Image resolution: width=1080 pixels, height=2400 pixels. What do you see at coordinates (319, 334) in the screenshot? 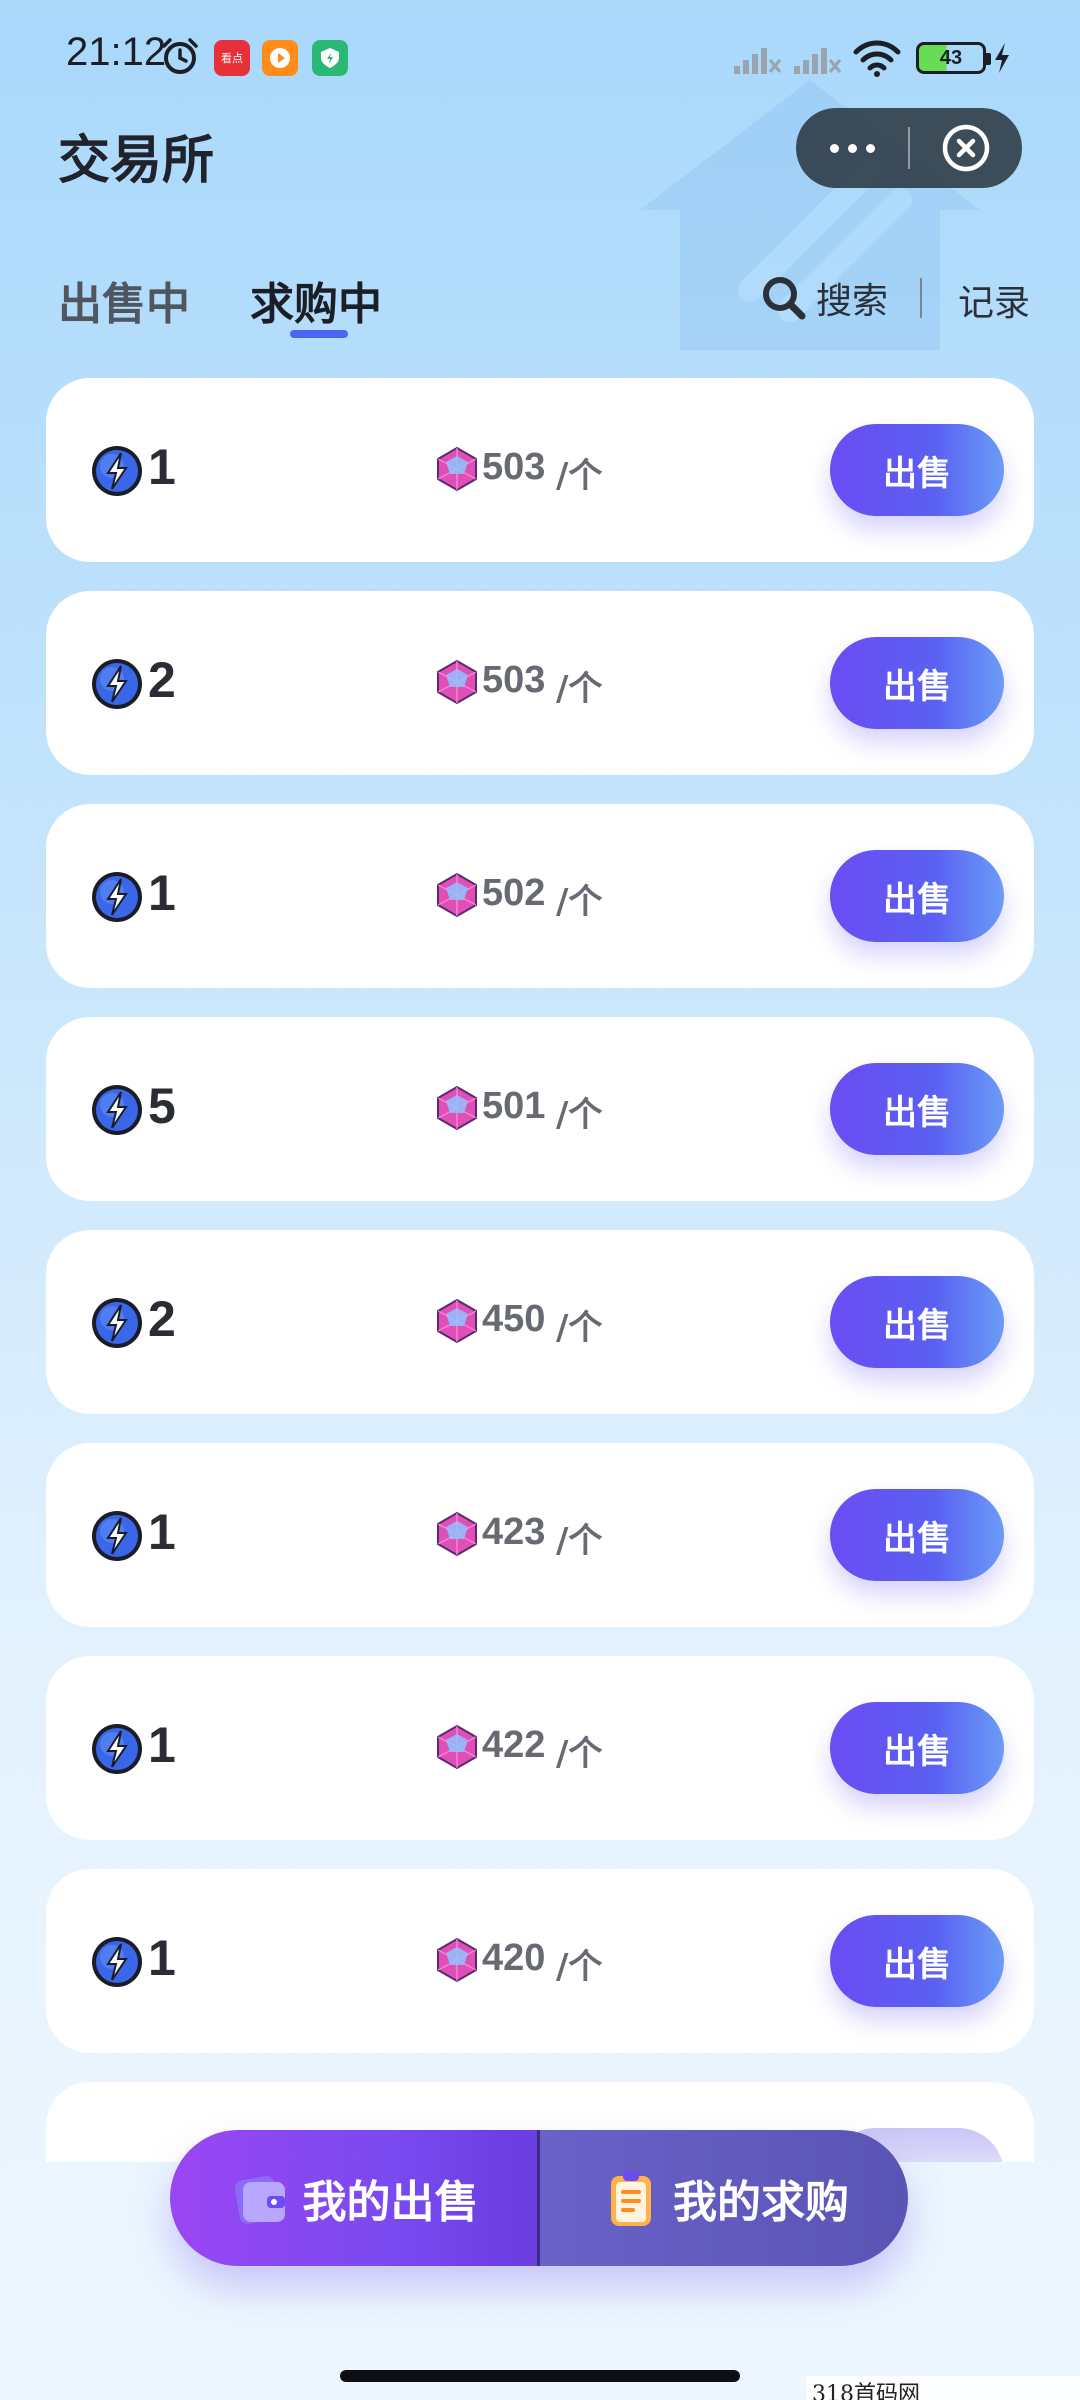
I see `active-tab-indicator` at bounding box center [319, 334].